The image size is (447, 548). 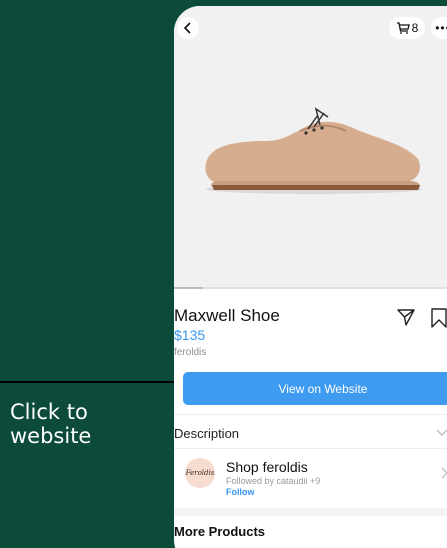 I want to click on more-options-button: •••, so click(x=439, y=28).